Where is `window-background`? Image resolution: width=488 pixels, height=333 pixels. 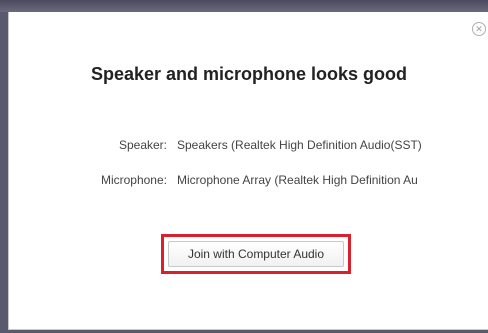
window-background is located at coordinates (244, 6).